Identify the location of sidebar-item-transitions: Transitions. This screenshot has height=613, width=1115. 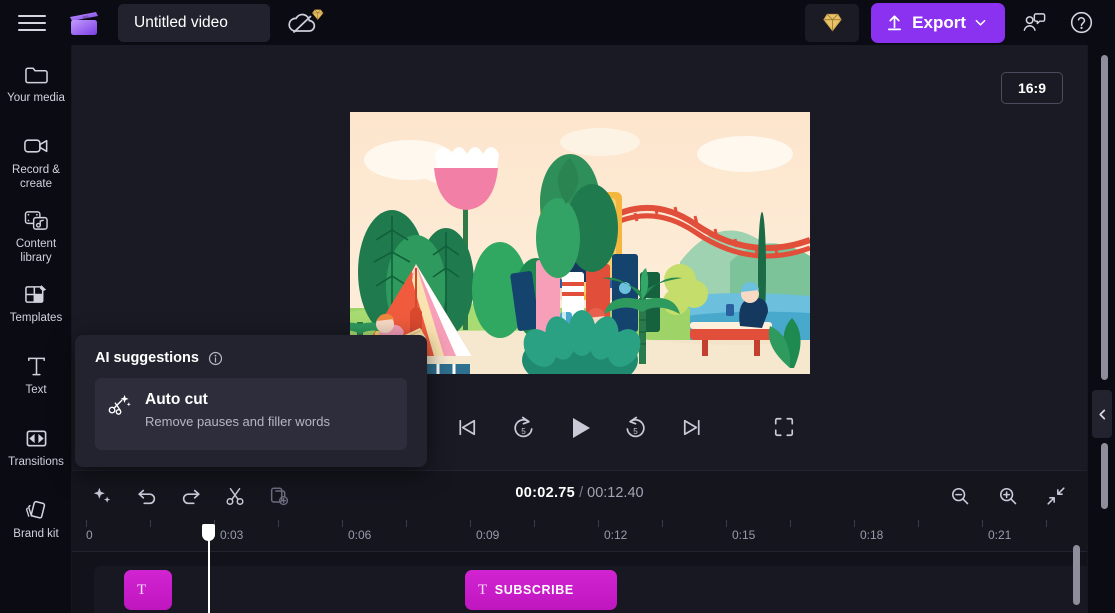
(36, 452).